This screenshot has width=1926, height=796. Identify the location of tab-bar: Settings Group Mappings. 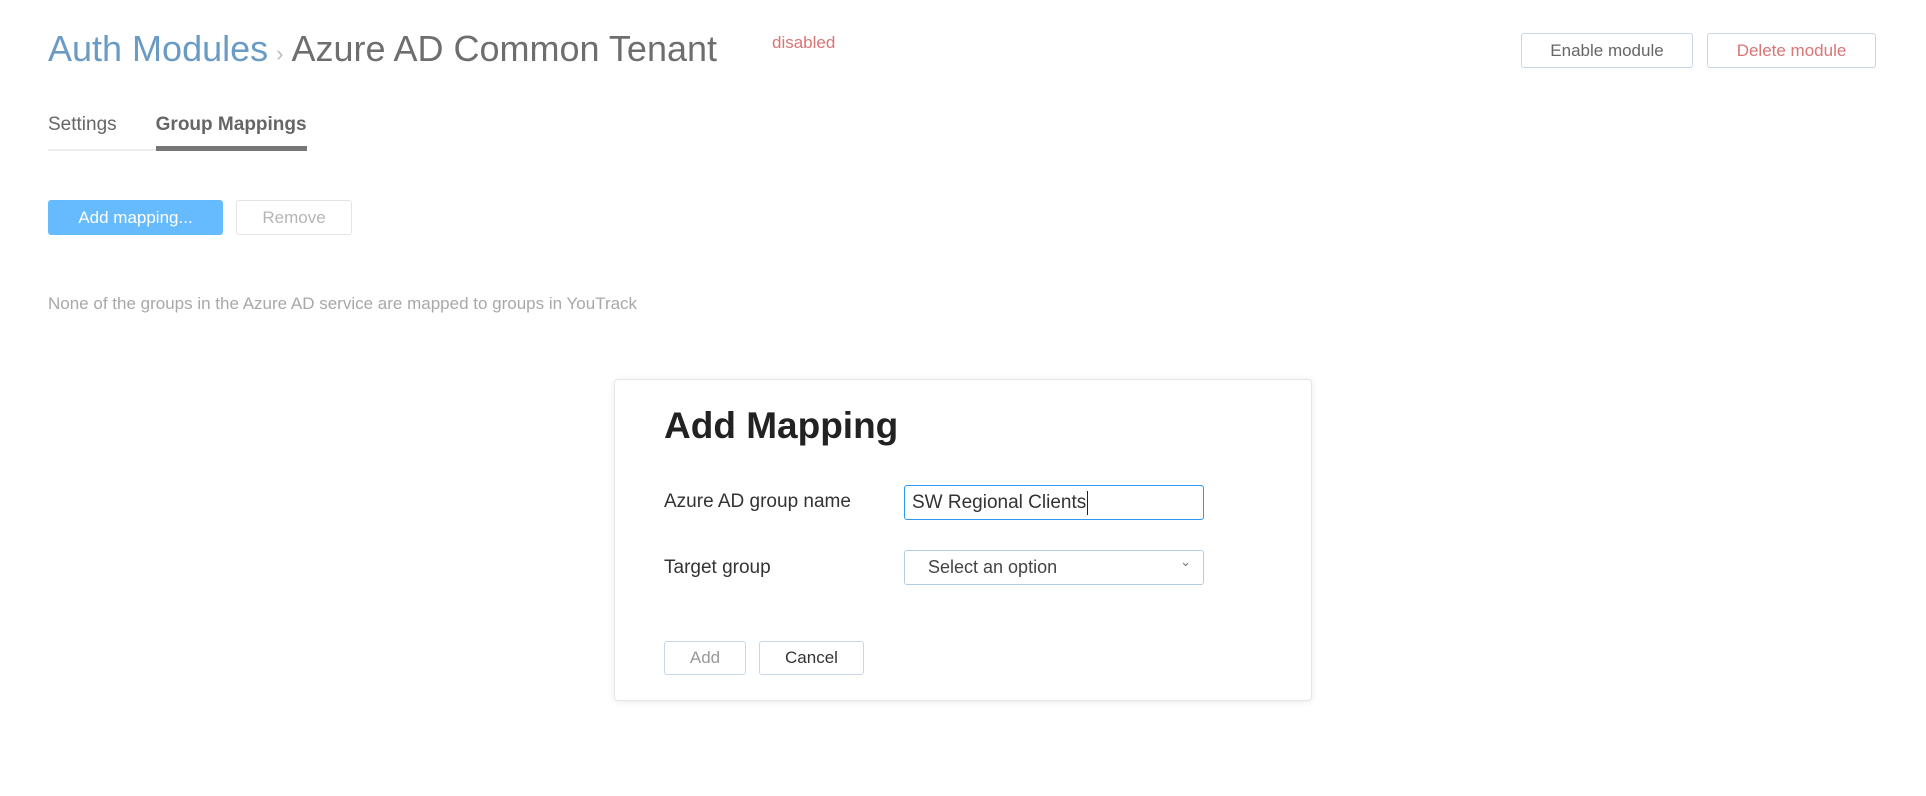
(177, 132).